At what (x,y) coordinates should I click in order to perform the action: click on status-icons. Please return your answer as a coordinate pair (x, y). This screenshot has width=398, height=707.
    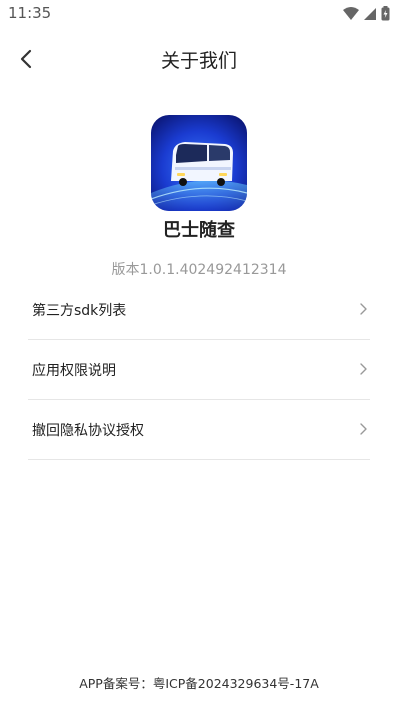
    Looking at the image, I should click on (366, 13).